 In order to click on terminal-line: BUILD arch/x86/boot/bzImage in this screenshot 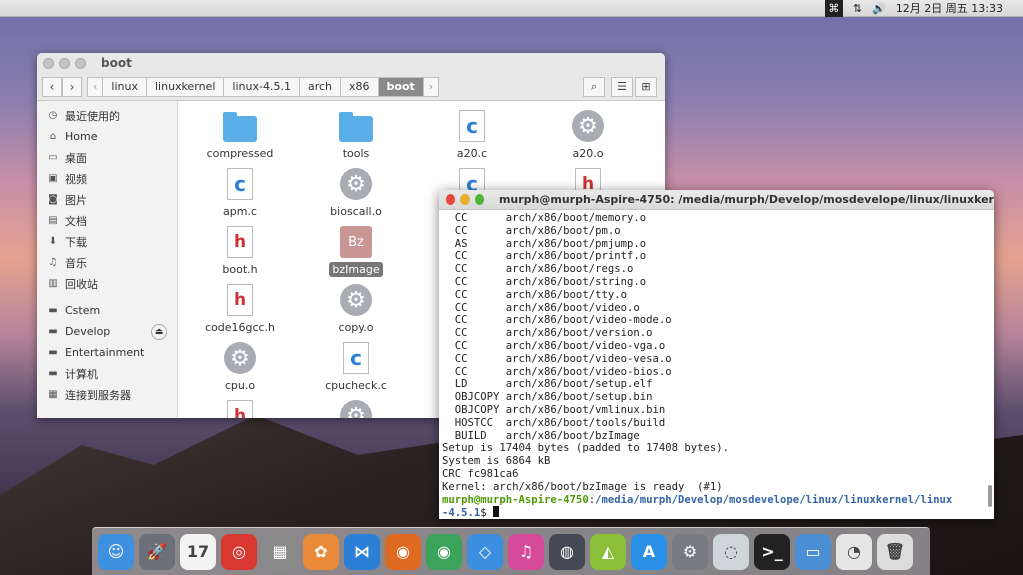, I will do `click(541, 435)`.